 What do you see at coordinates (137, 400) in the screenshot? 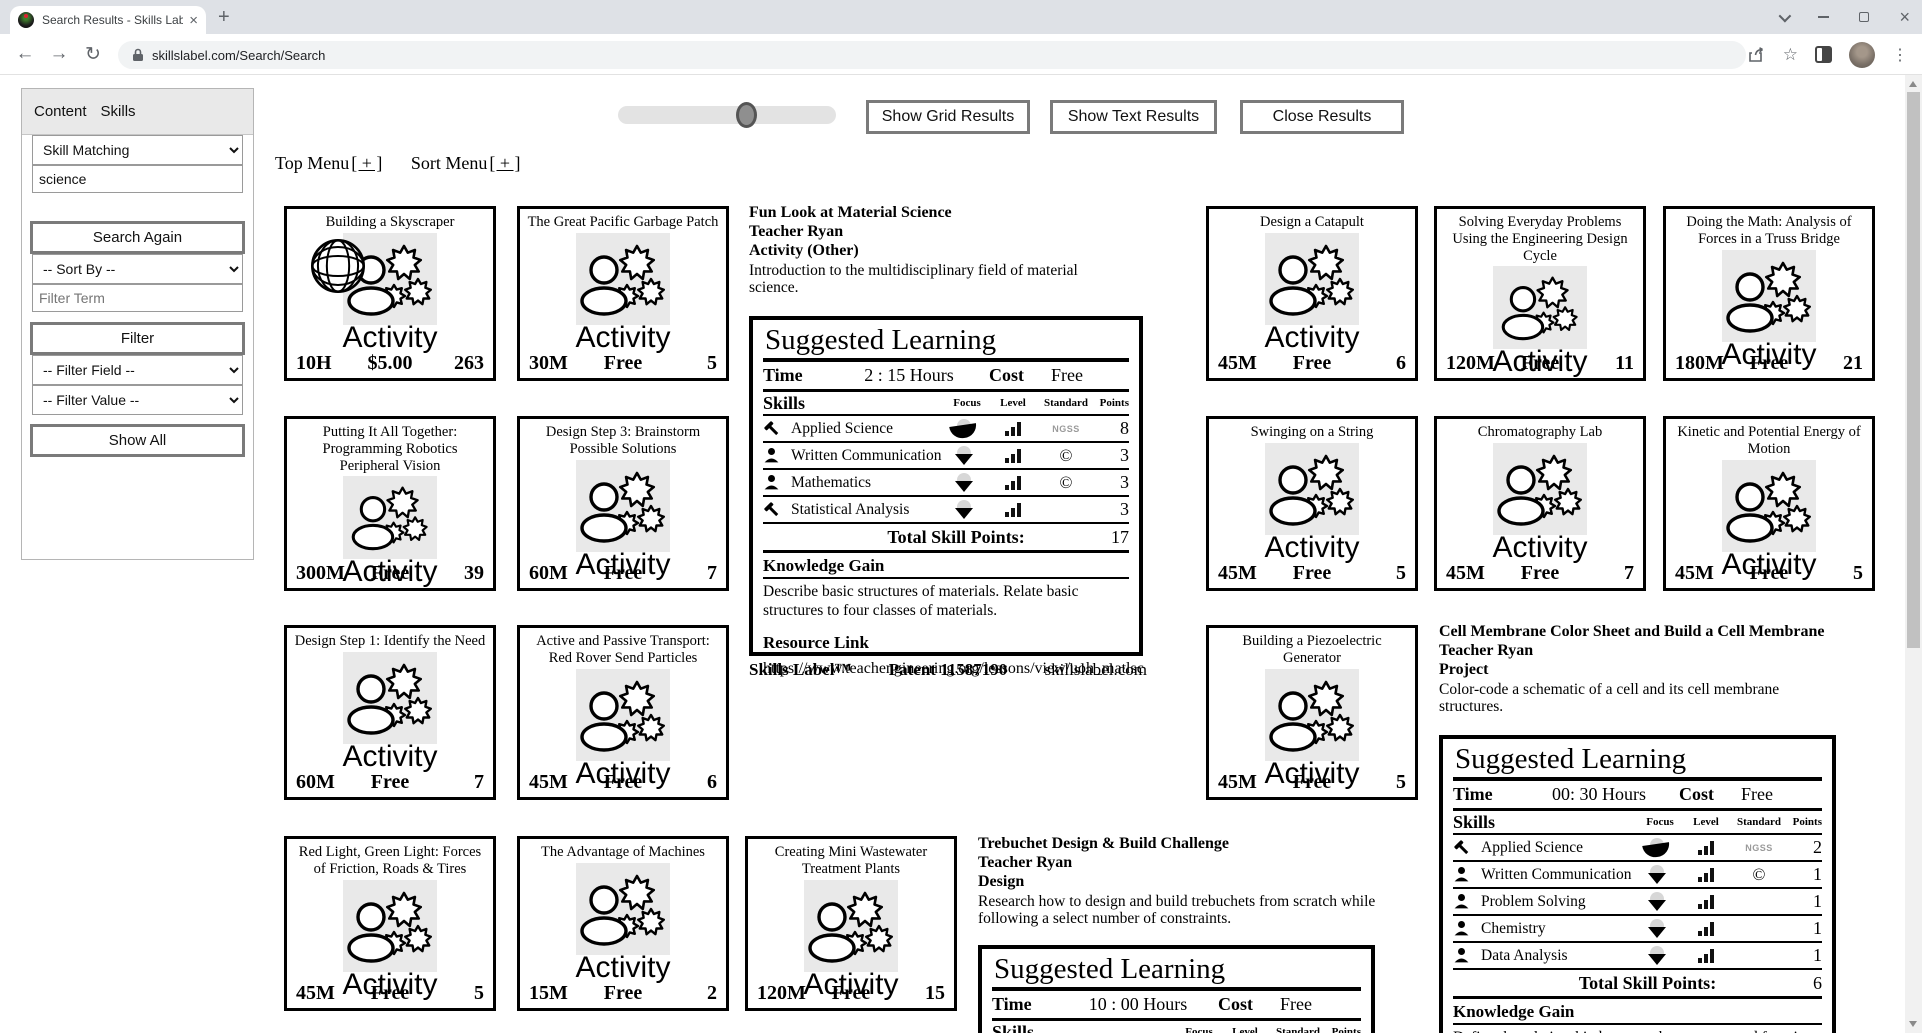
I see `filter-value-select: -- Filter Value --` at bounding box center [137, 400].